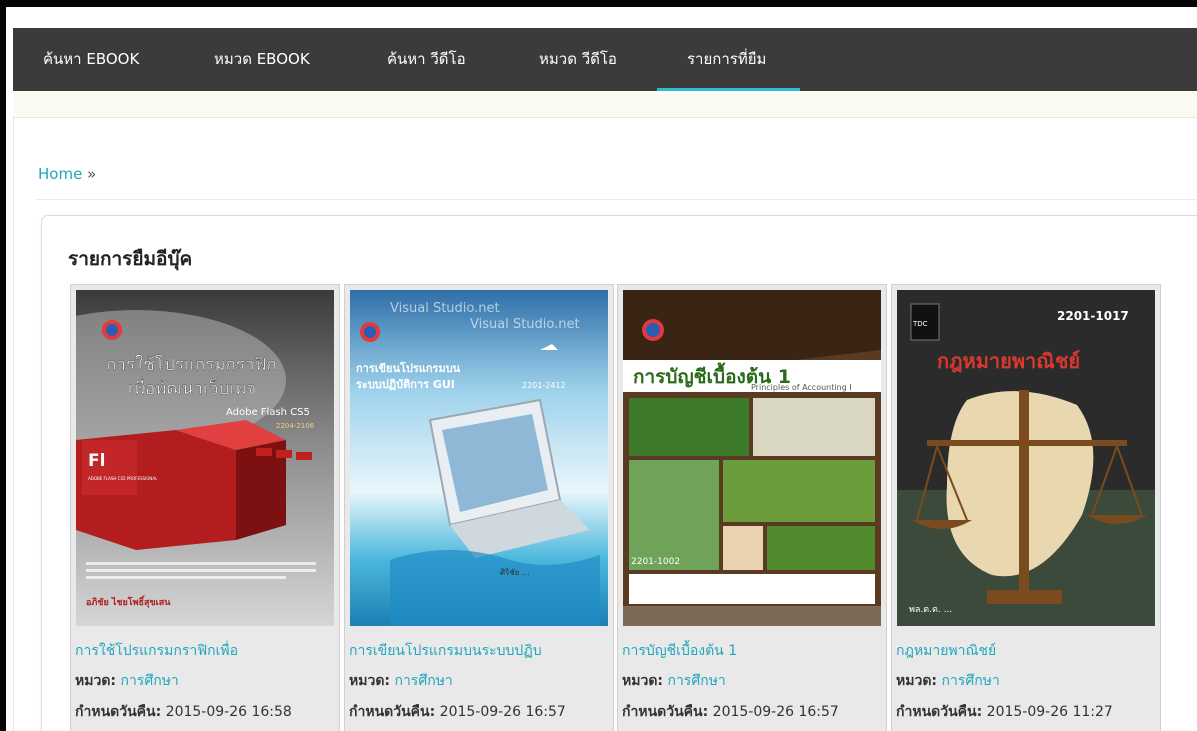 This screenshot has height=731, width=1197. Describe the element at coordinates (268, 412) in the screenshot. I see `cover-subtitle: Adobe Flash CS5` at that location.